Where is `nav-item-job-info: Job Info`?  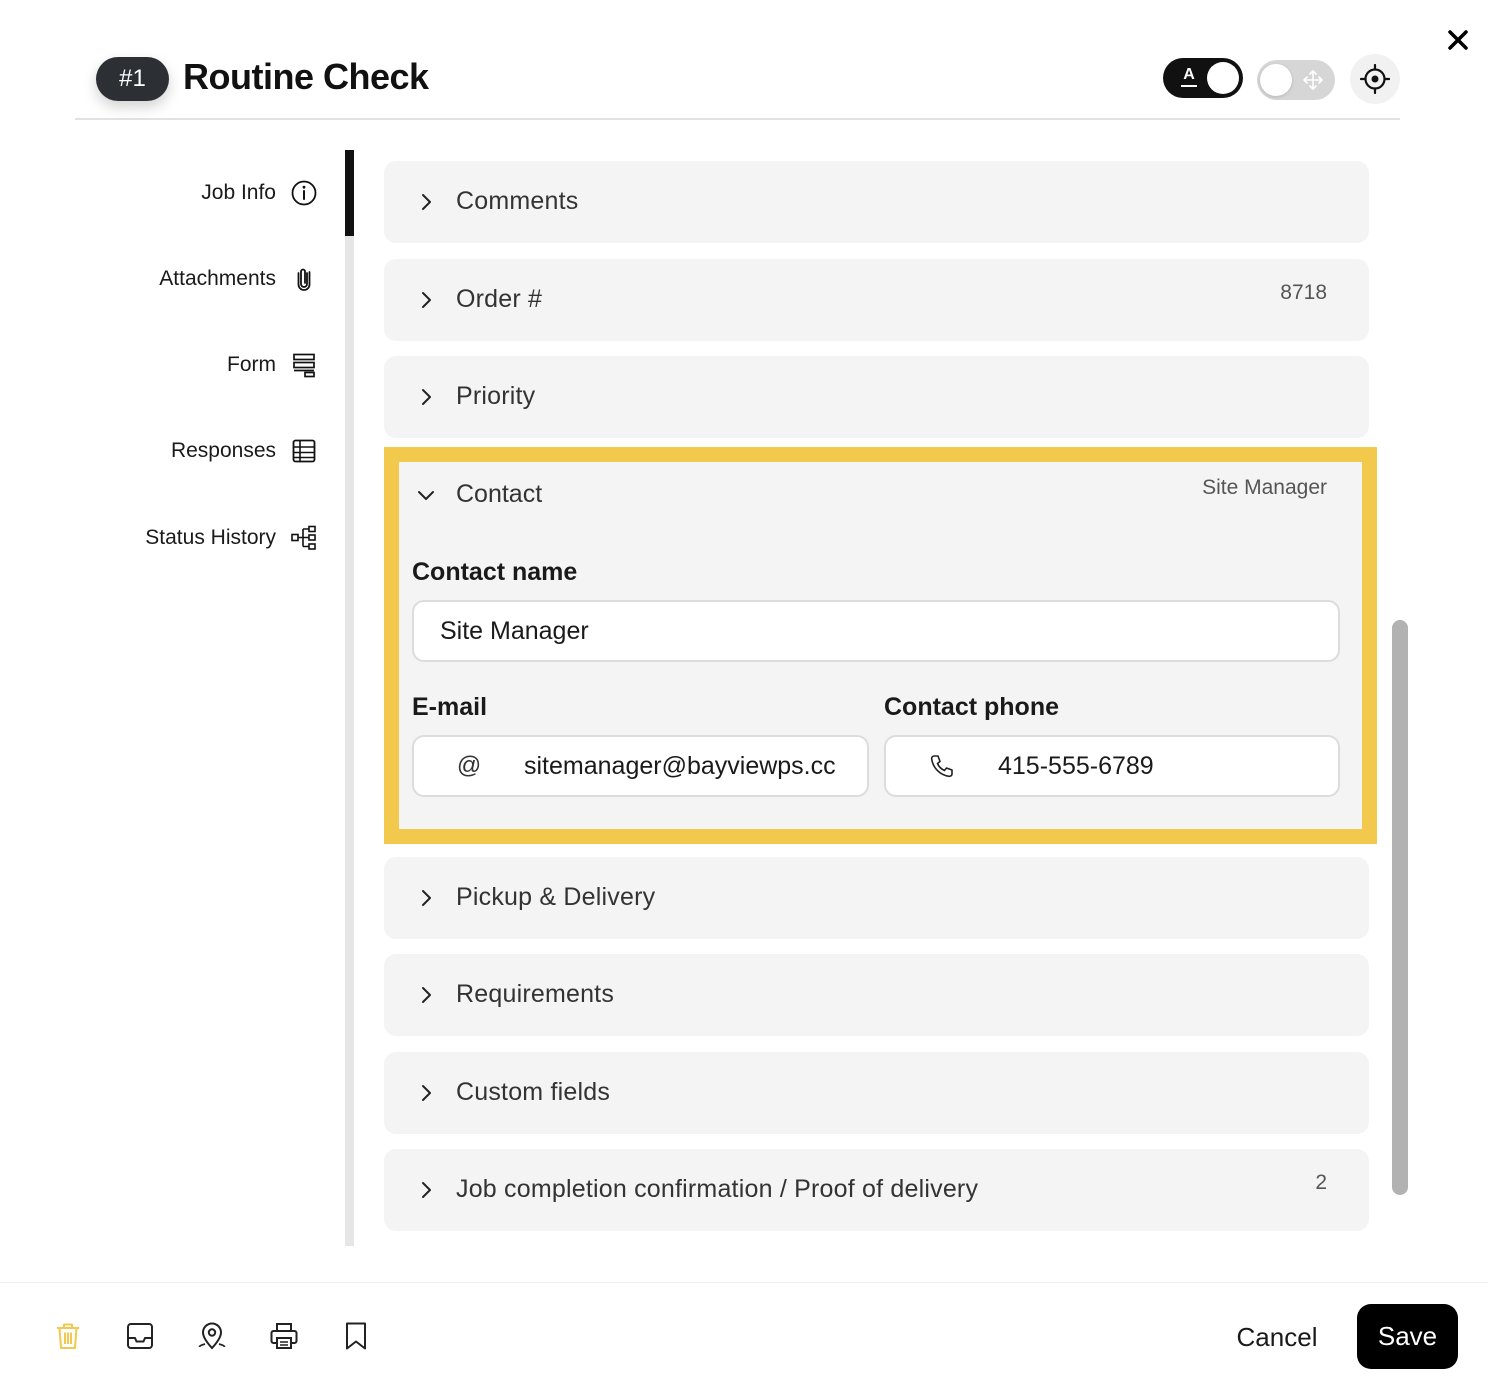
nav-item-job-info: Job Info is located at coordinates (259, 193).